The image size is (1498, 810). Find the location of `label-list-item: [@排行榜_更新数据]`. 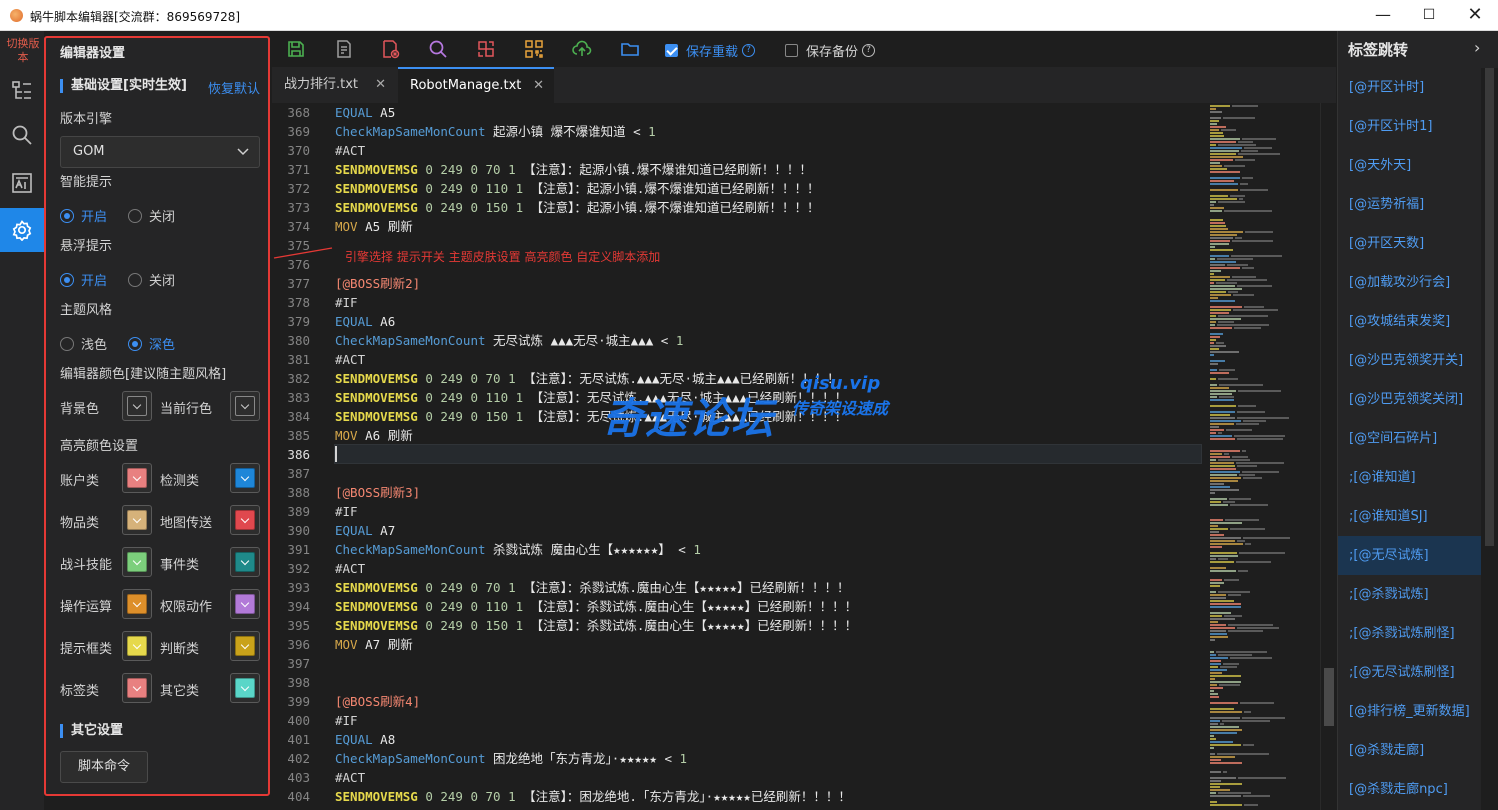

label-list-item: [@排行榜_更新数据] is located at coordinates (1409, 711).